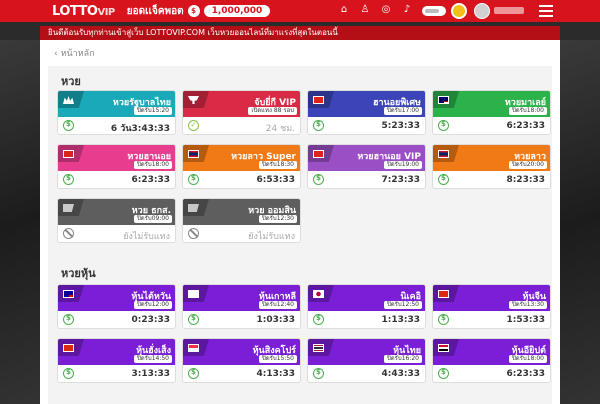  Describe the element at coordinates (277, 305) in the screenshot. I see `card-close-time: ปิดรับ12:40` at that location.